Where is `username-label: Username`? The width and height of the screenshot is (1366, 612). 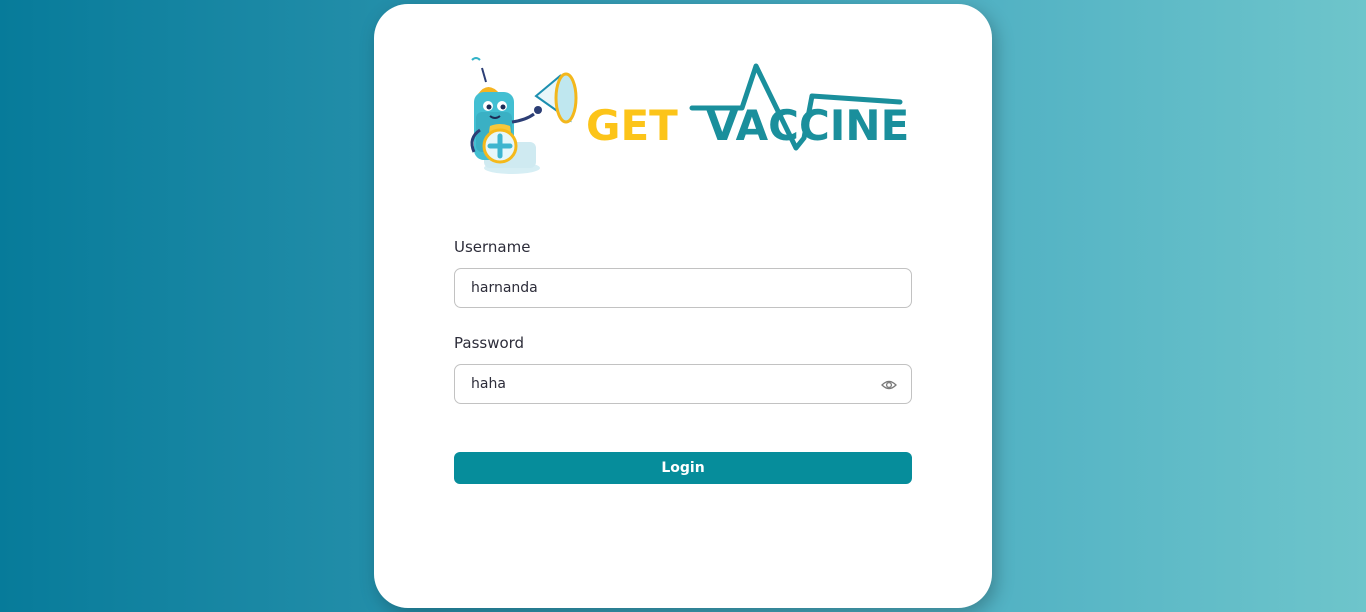 username-label: Username is located at coordinates (492, 247).